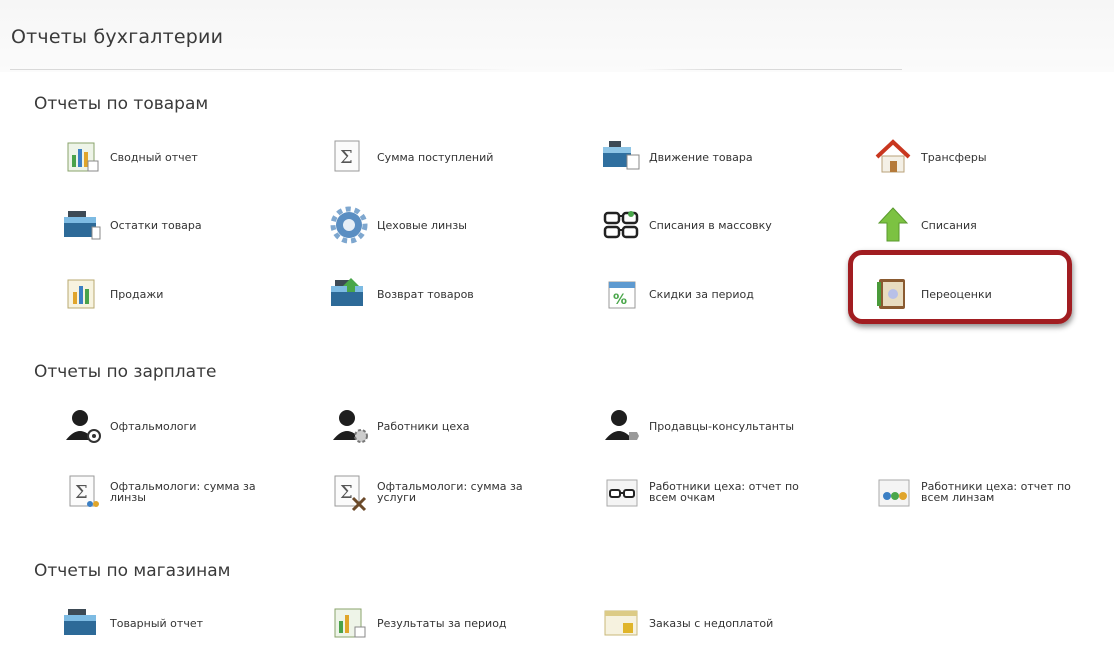 This screenshot has width=1114, height=652. Describe the element at coordinates (894, 492) in the screenshot. I see `lenses-box-icon` at that location.